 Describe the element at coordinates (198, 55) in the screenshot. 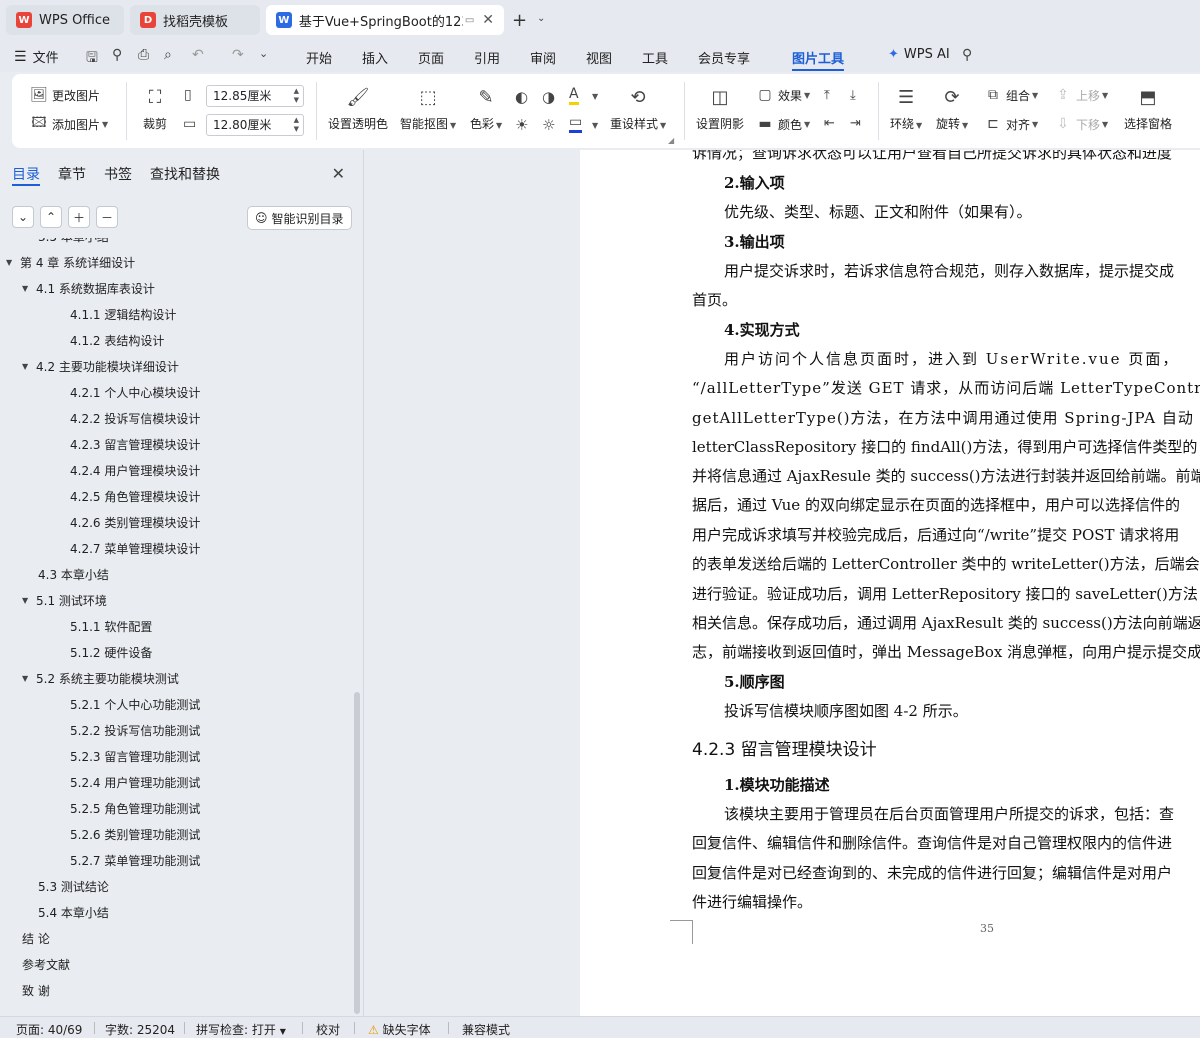

I see `undo-icon: ↶` at that location.